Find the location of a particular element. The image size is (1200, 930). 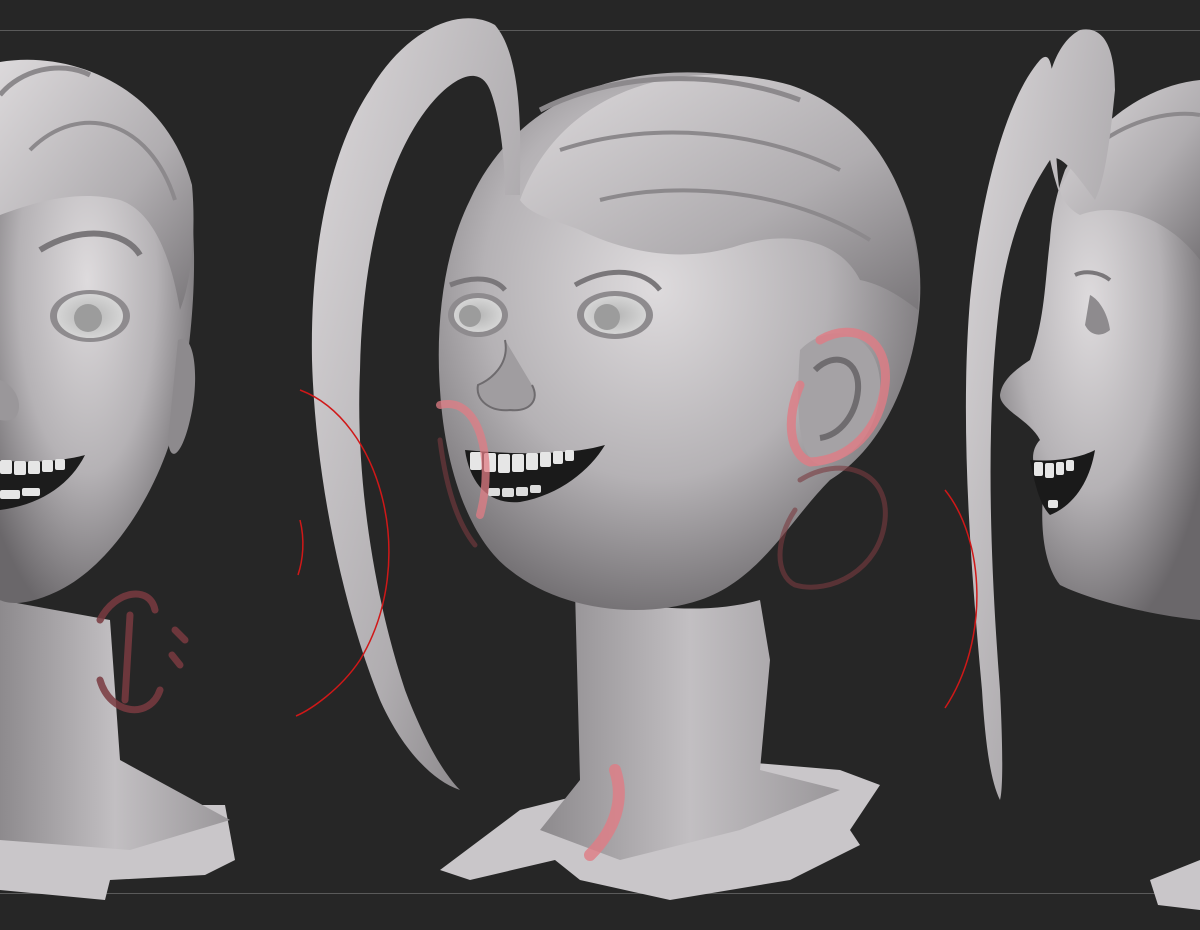

center-eye-left-iris is located at coordinates (470, 316).